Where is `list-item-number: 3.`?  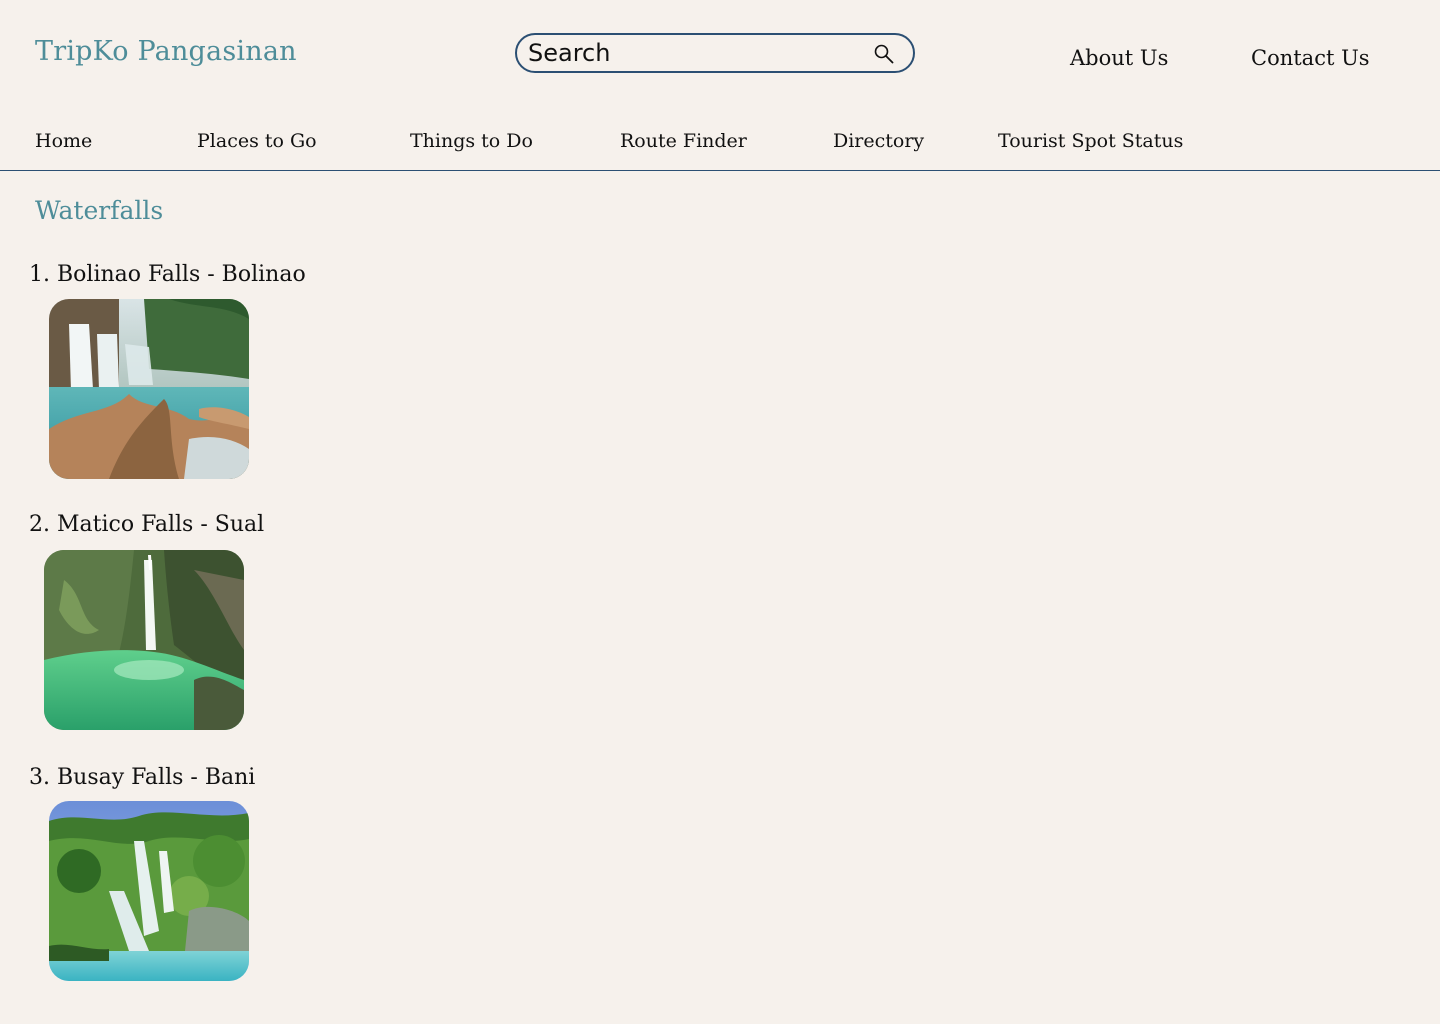 list-item-number: 3. is located at coordinates (39, 777).